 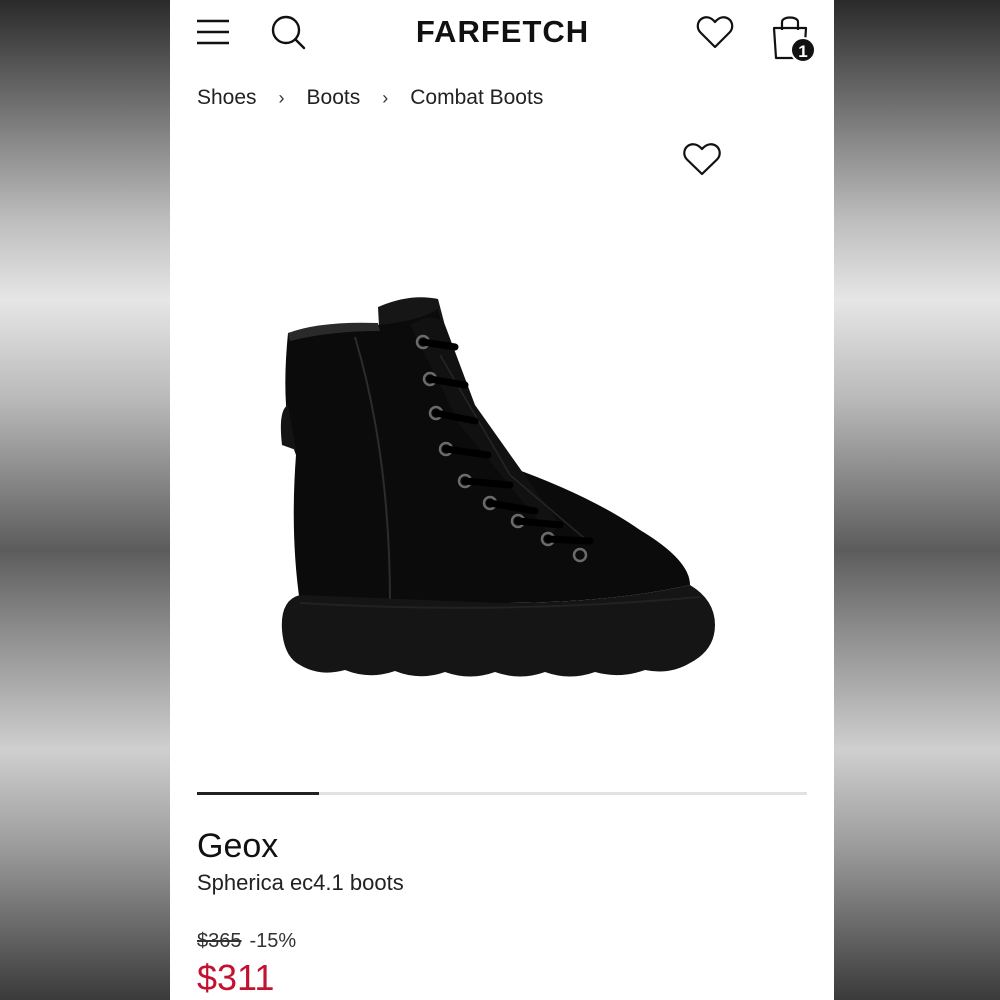 I want to click on gallery-progress-track, so click(x=502, y=793).